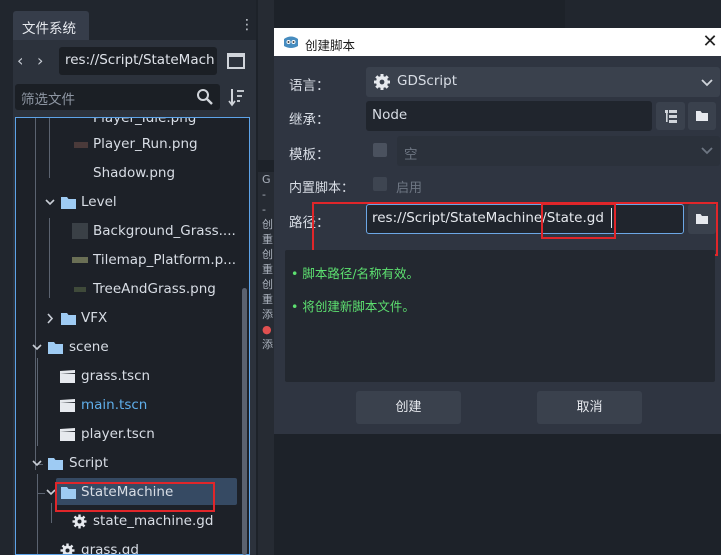 This screenshot has width=721, height=555. I want to click on class-tree-button, so click(670, 116).